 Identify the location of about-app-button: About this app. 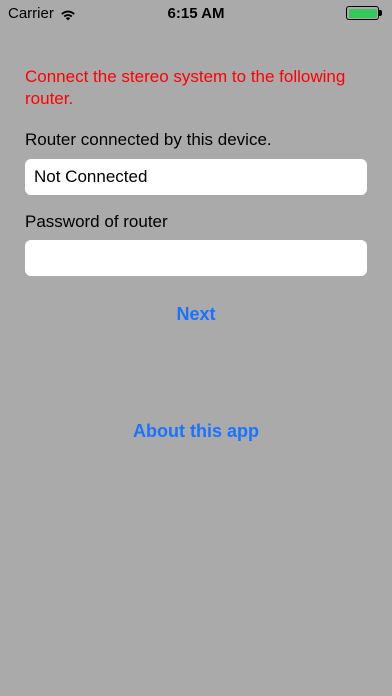
(196, 431).